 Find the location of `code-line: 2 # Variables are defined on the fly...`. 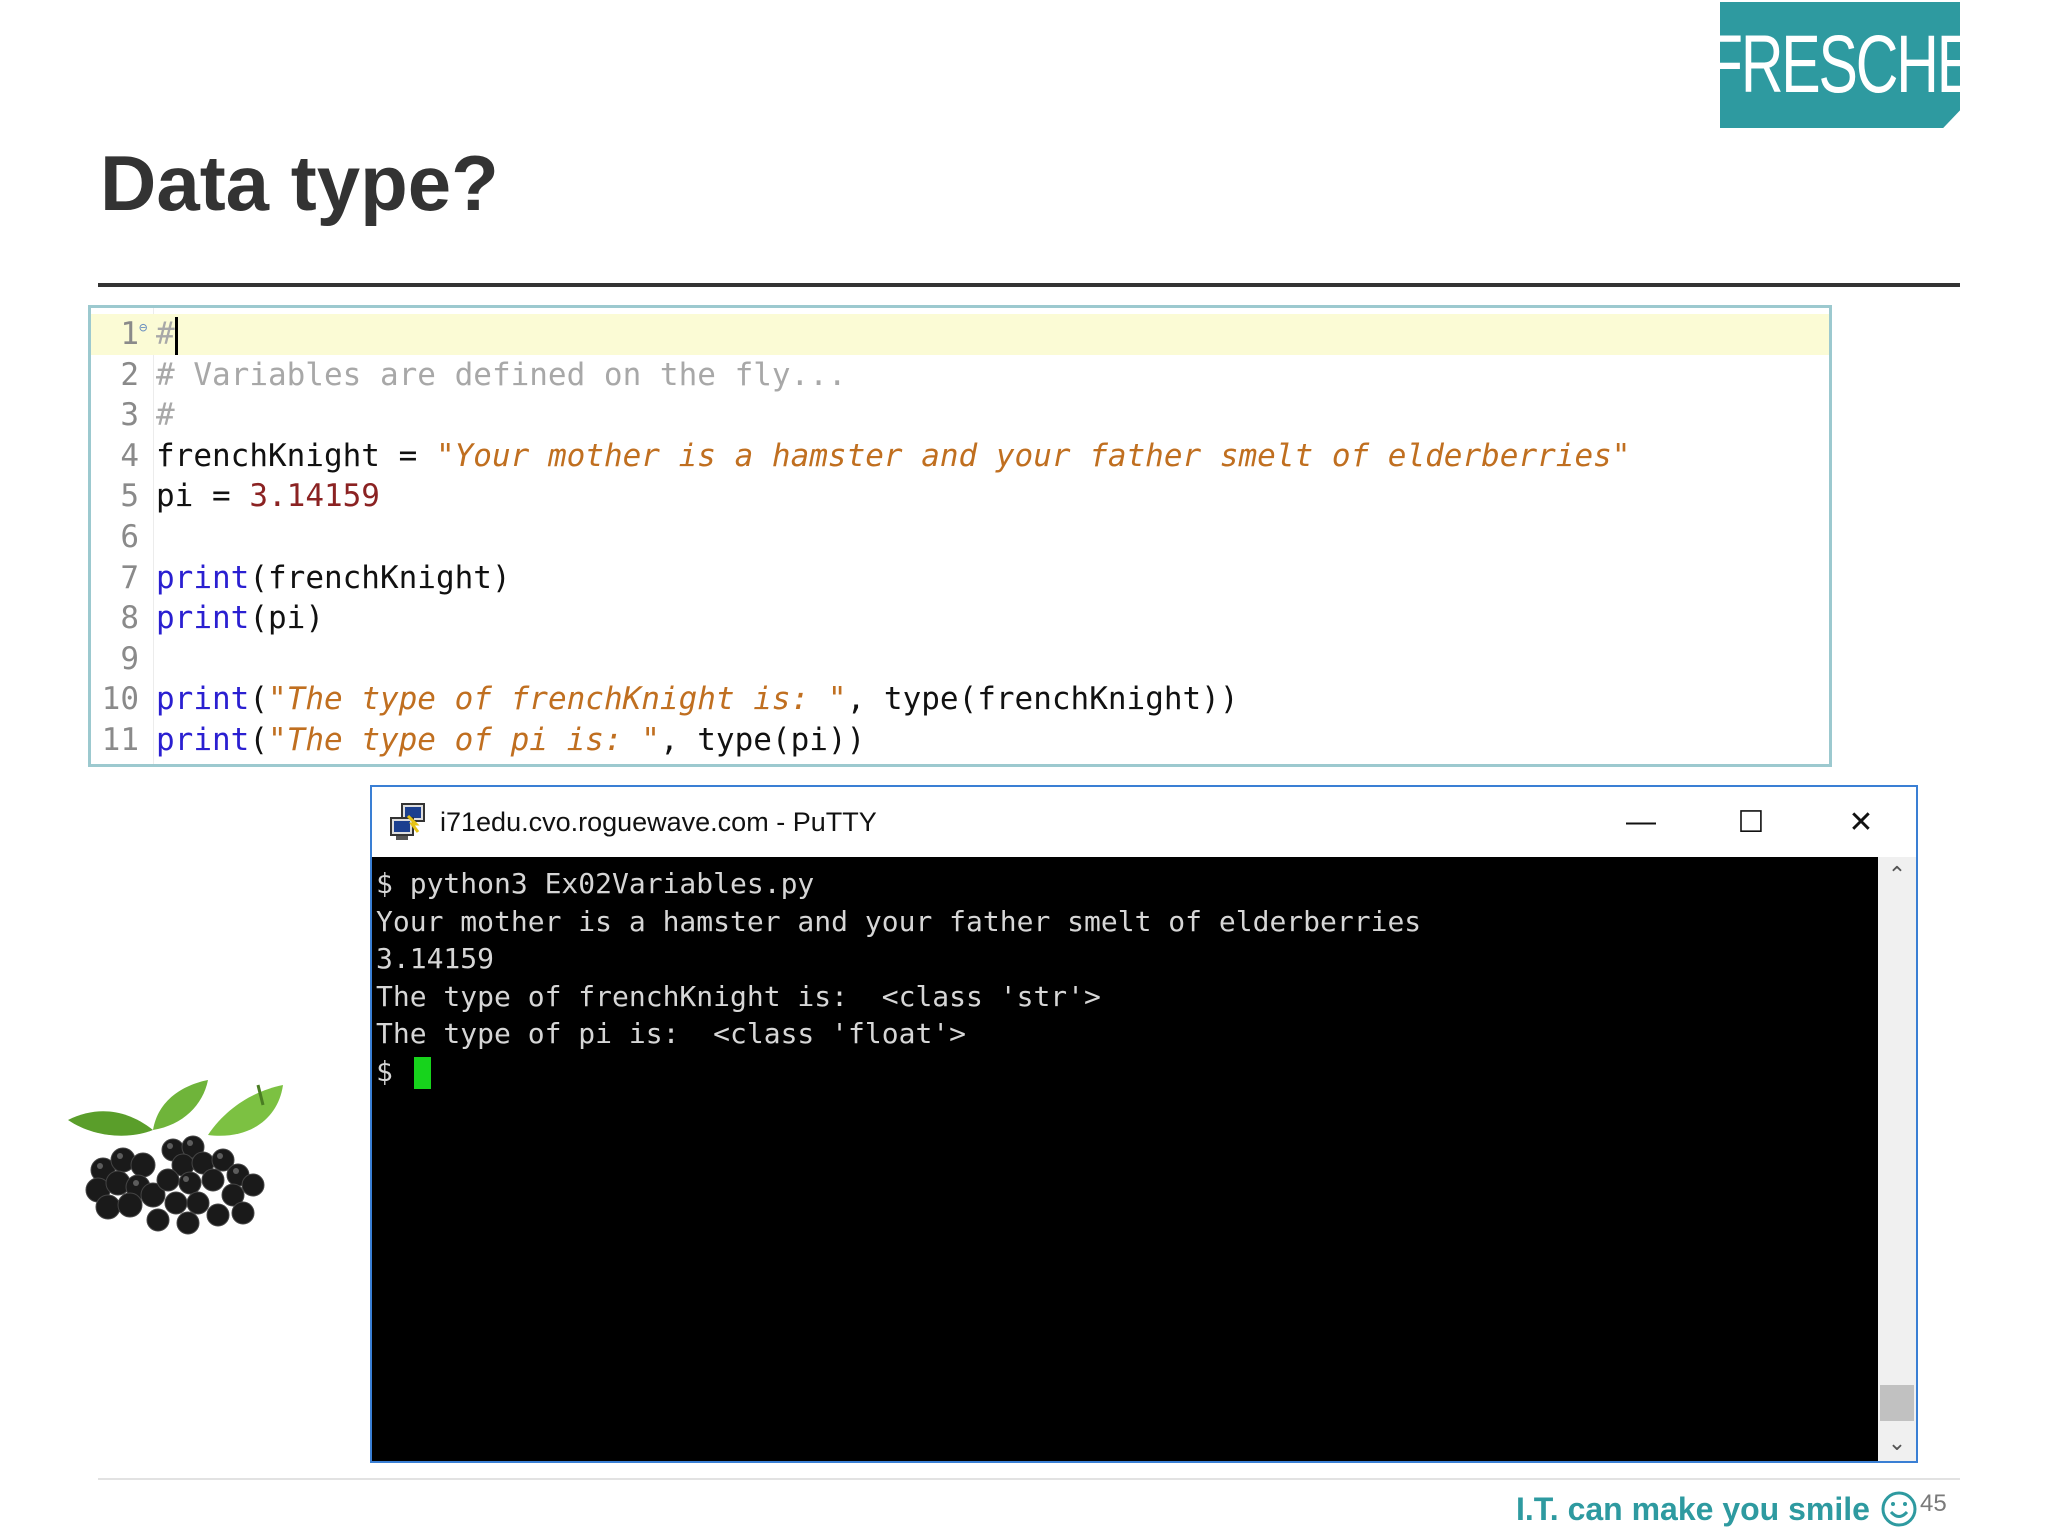

code-line: 2 # Variables are defined on the fly... is located at coordinates (960, 375).